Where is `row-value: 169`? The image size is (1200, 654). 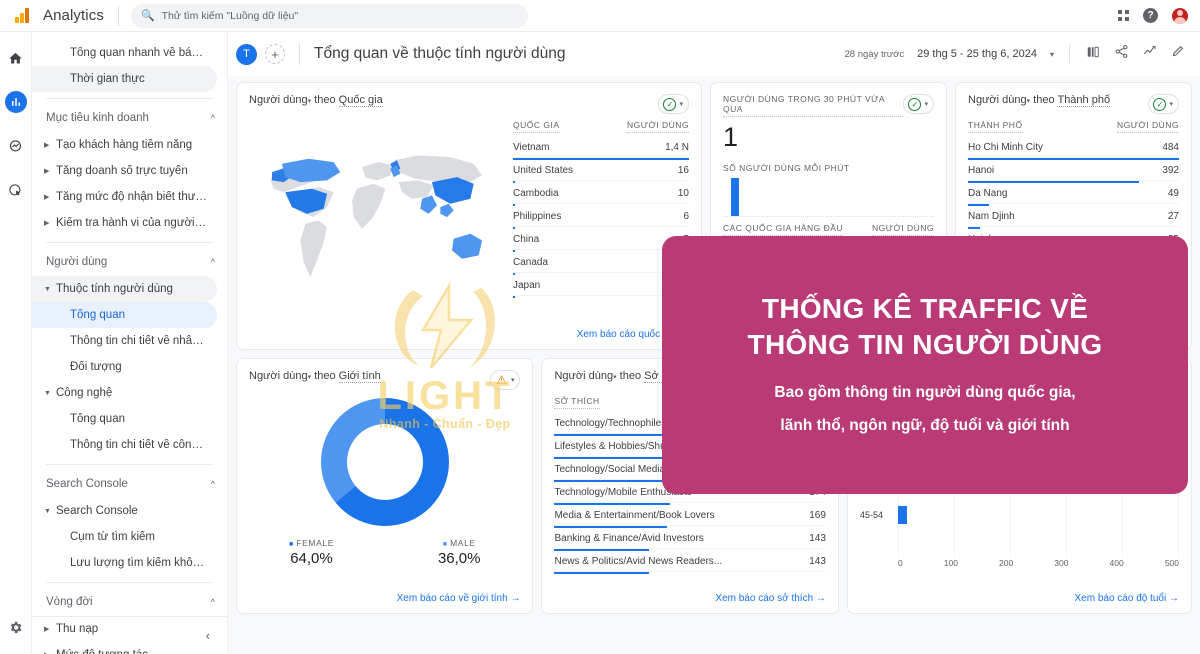
row-value: 169 is located at coordinates (817, 515).